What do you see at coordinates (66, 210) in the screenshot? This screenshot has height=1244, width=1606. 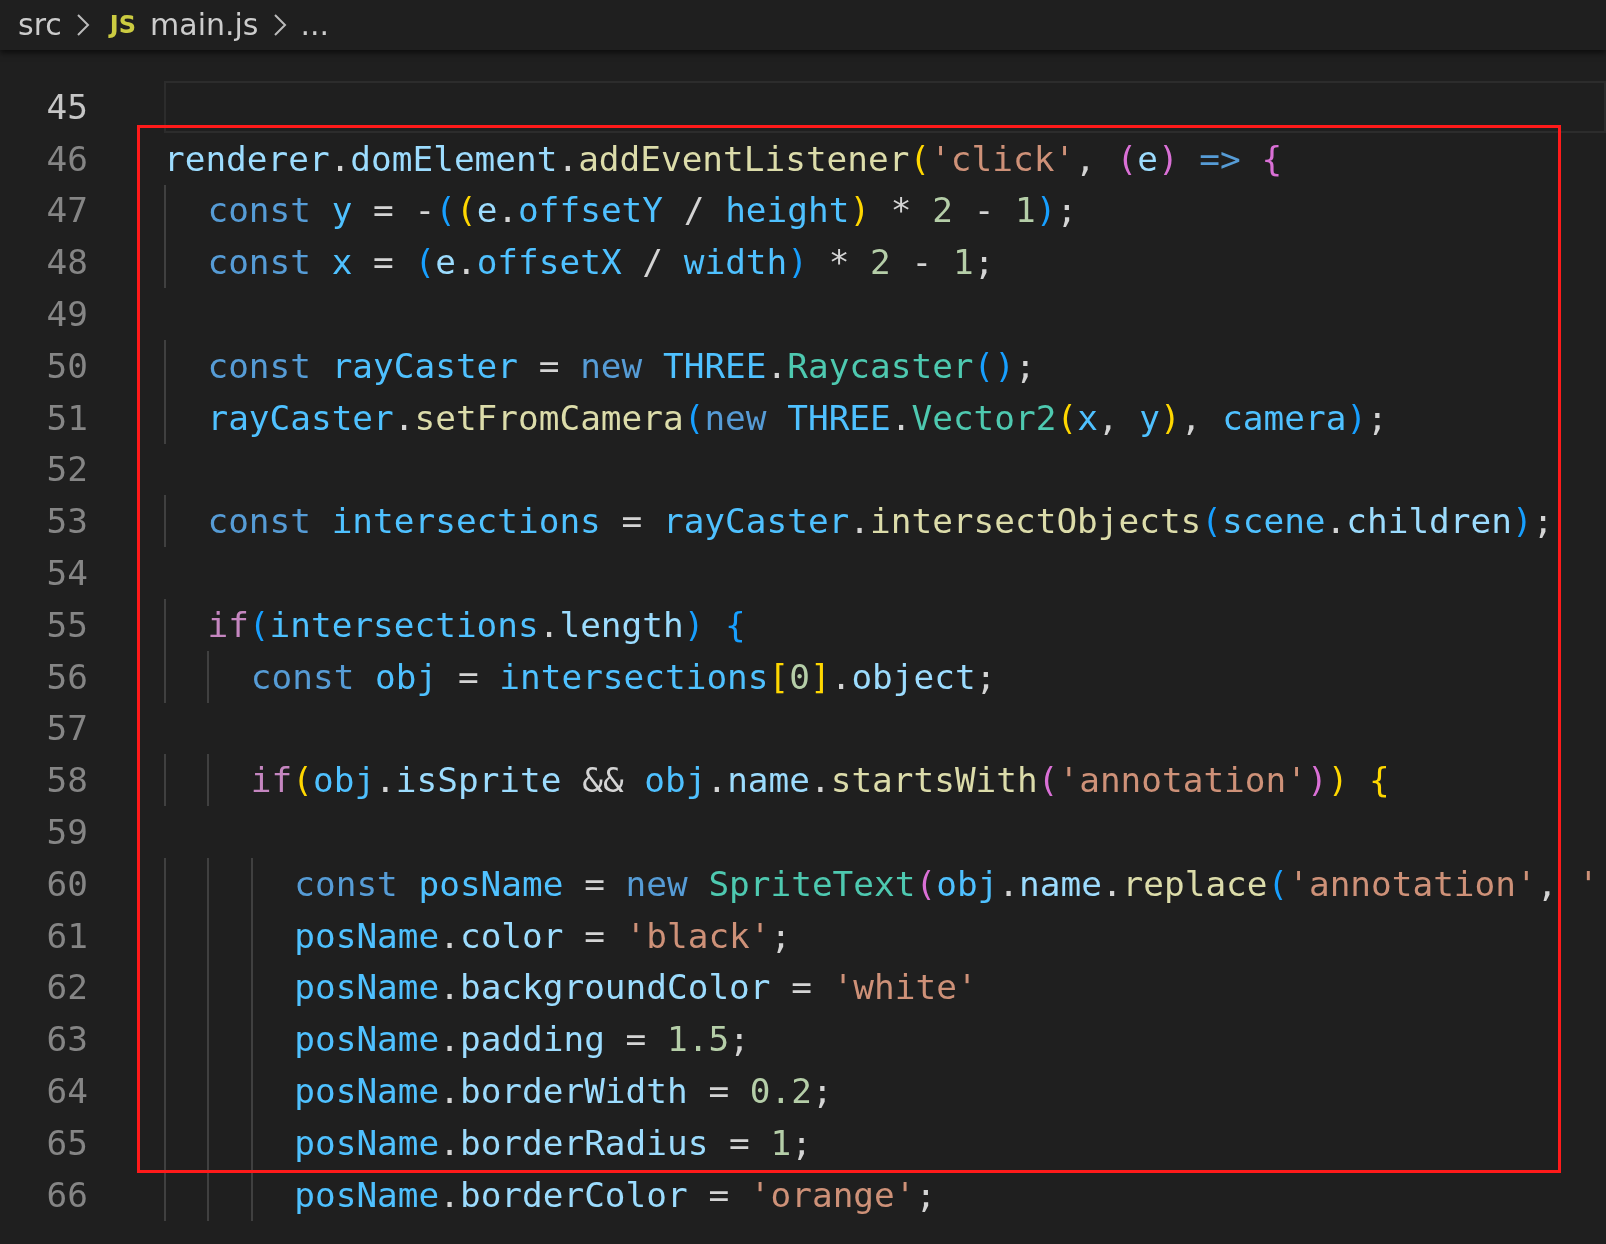 I see `line-number: 47` at bounding box center [66, 210].